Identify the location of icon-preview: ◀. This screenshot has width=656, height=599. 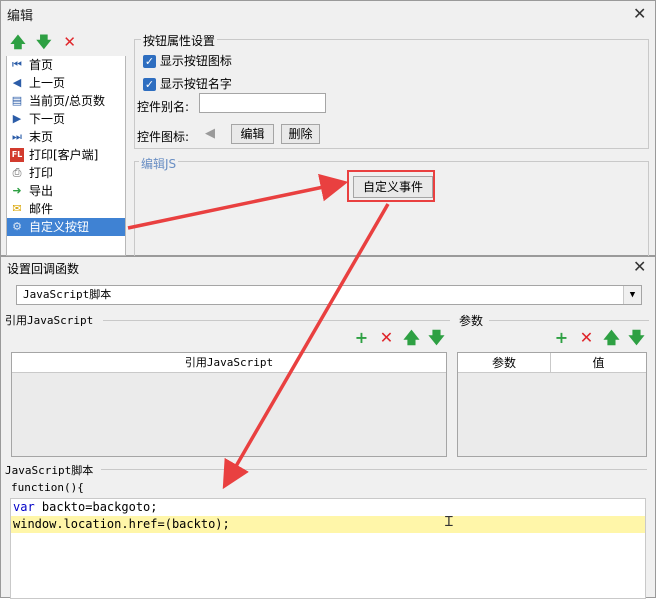
(210, 133).